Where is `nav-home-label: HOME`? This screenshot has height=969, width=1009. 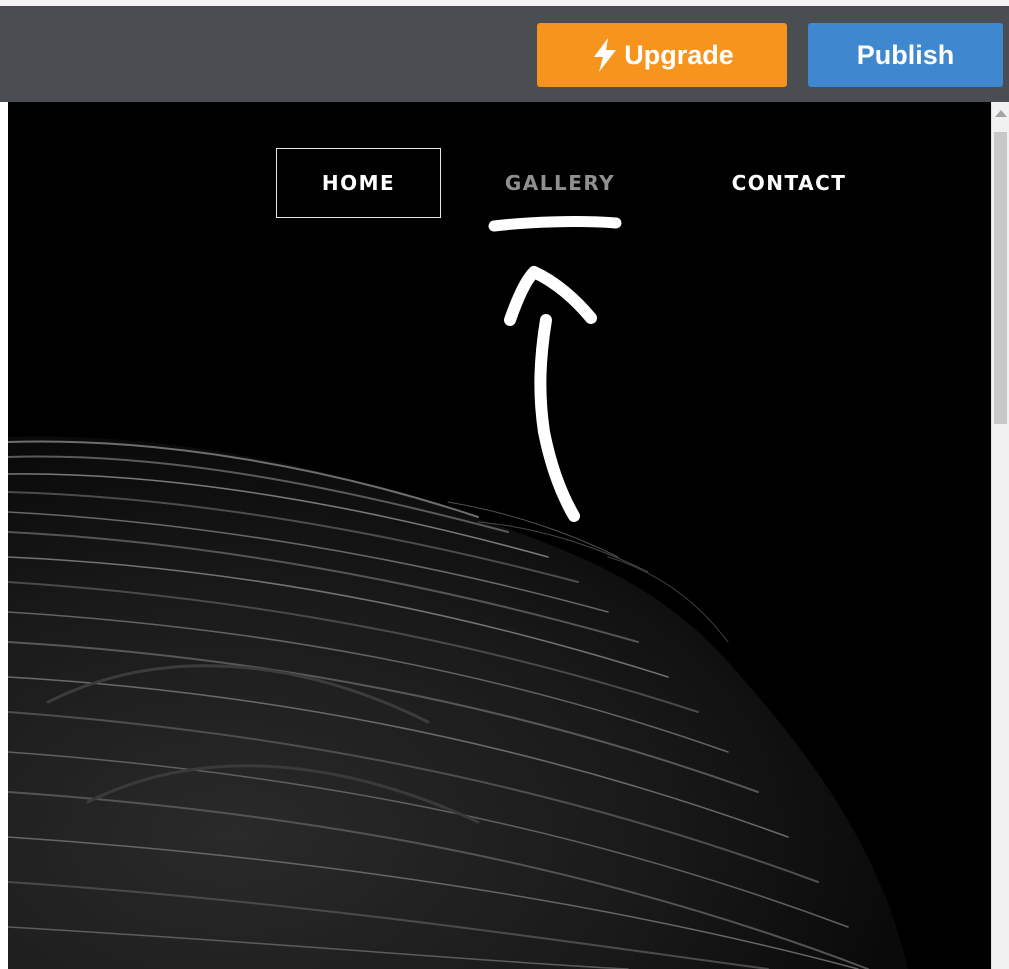
nav-home-label: HOME is located at coordinates (358, 183).